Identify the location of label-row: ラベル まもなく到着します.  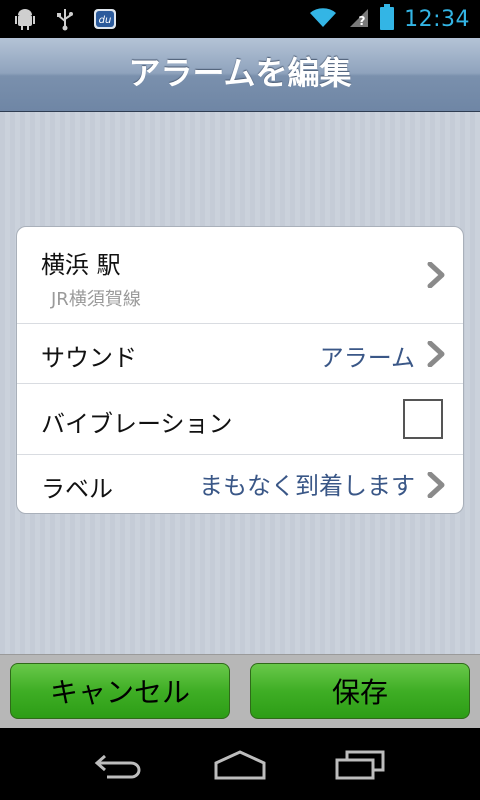
(240, 484).